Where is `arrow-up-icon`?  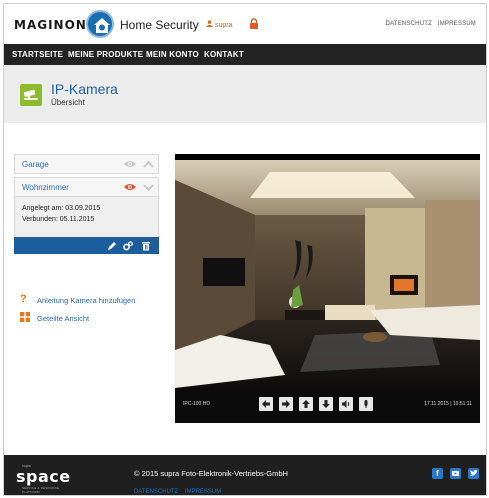 arrow-up-icon is located at coordinates (306, 404).